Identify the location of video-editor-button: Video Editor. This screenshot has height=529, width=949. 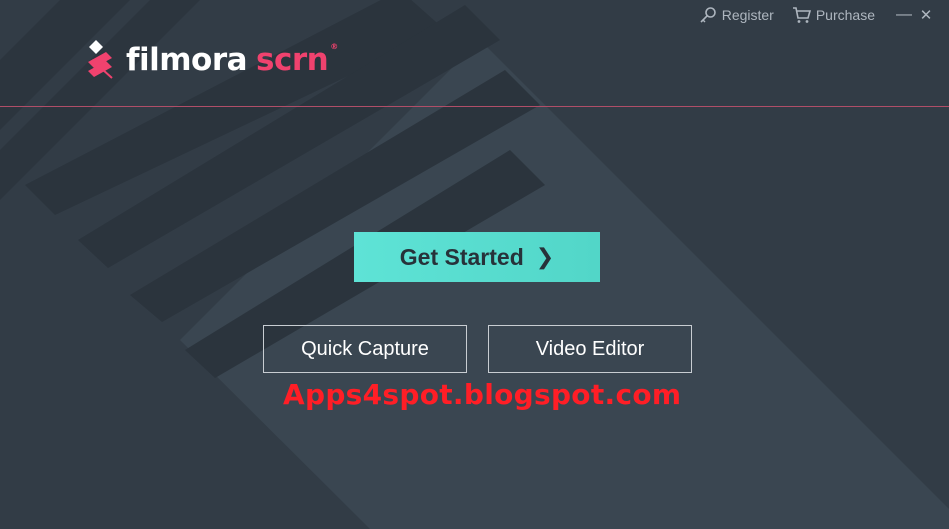
(590, 349).